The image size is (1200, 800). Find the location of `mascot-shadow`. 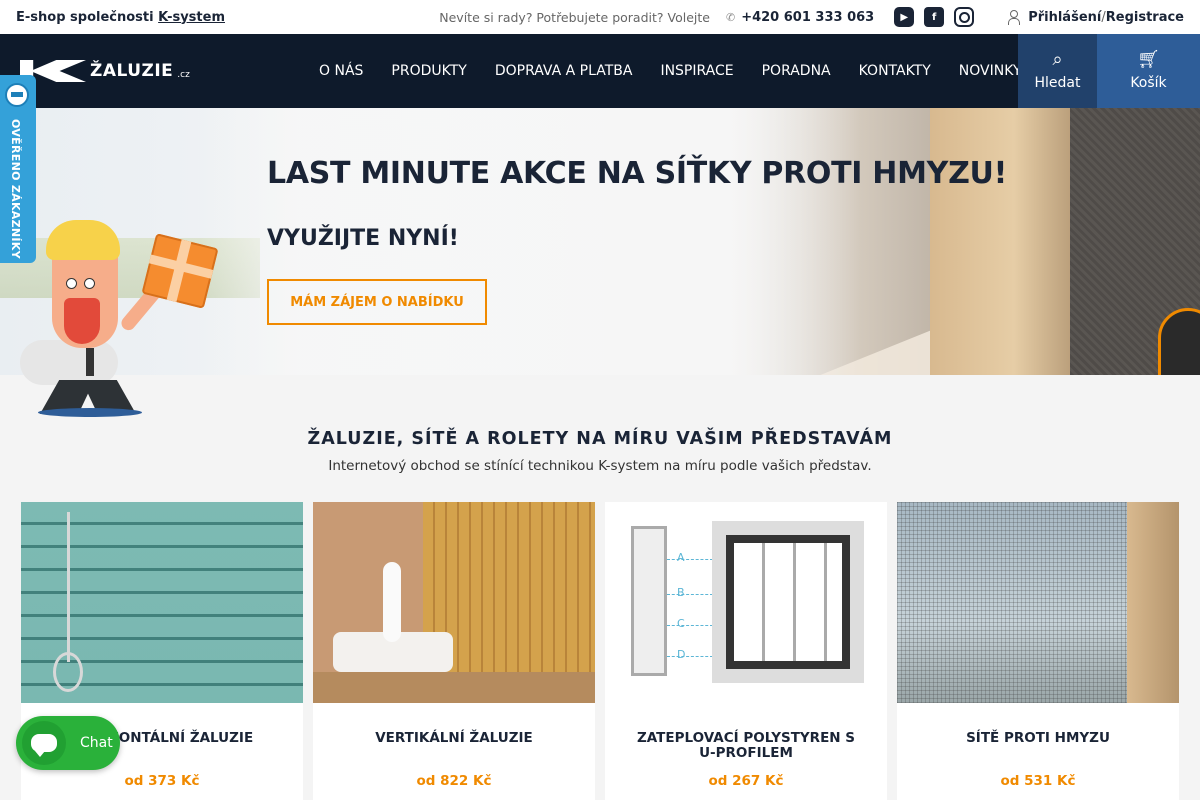

mascot-shadow is located at coordinates (90, 412).